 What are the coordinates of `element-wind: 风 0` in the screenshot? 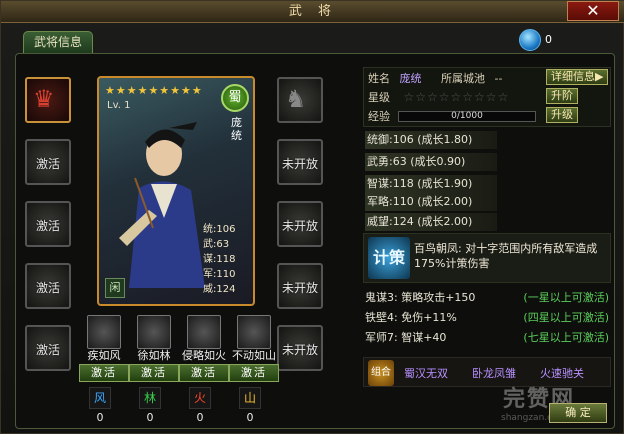 It's located at (100, 405).